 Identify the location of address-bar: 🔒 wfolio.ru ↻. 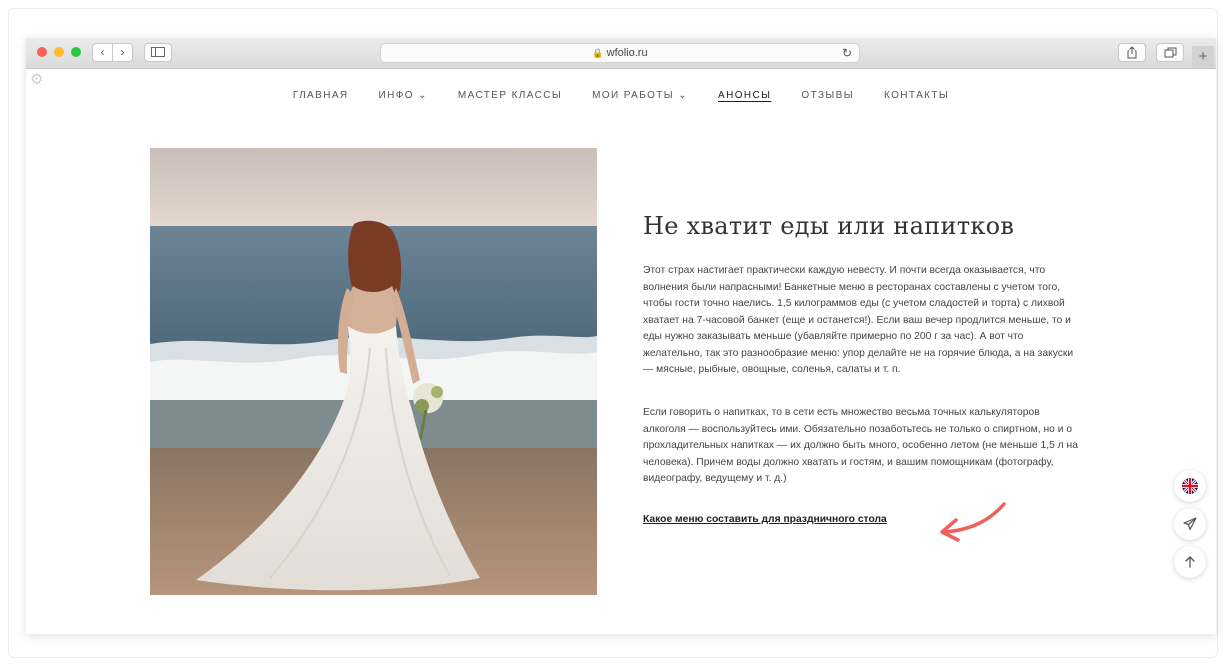
(620, 53).